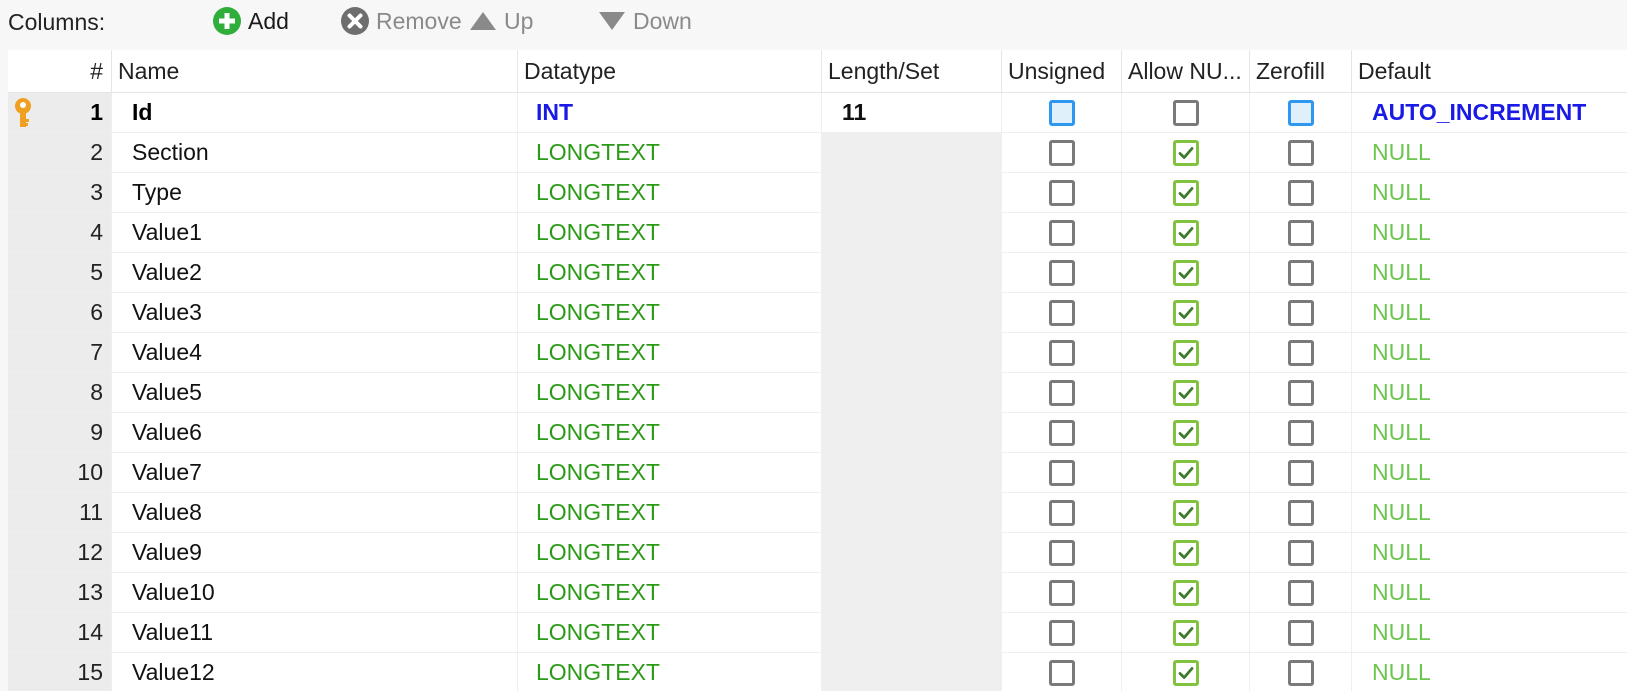  What do you see at coordinates (1489, 71) in the screenshot?
I see `header-default: Default` at bounding box center [1489, 71].